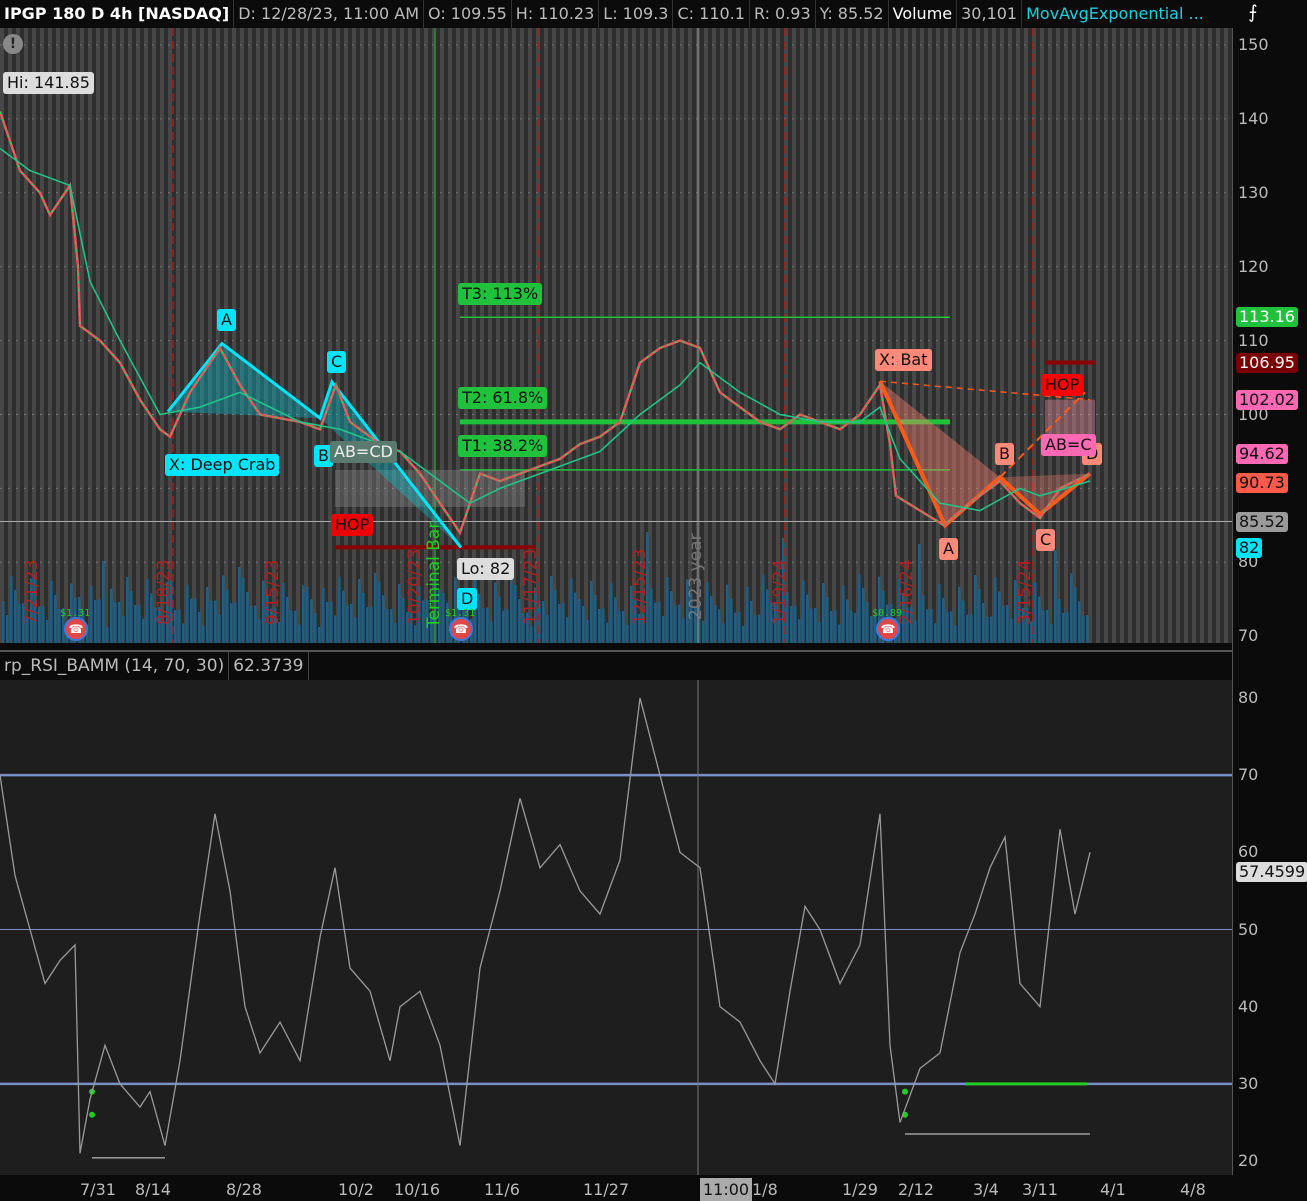 Image resolution: width=1307 pixels, height=1201 pixels. Describe the element at coordinates (616, 665) in the screenshot. I see `rsi-header: rp_RSI_BAMM (14, 70, 30) 62.3739` at that location.